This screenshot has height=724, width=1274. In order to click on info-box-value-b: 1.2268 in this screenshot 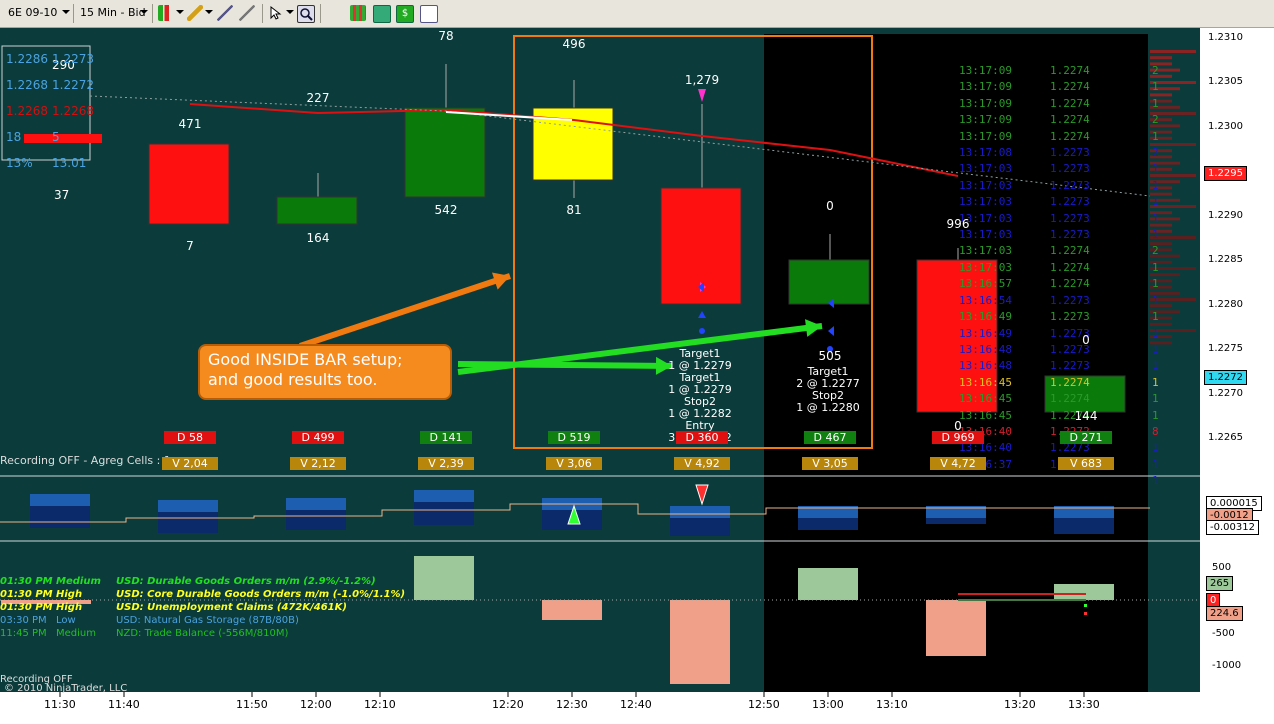, I will do `click(73, 111)`.